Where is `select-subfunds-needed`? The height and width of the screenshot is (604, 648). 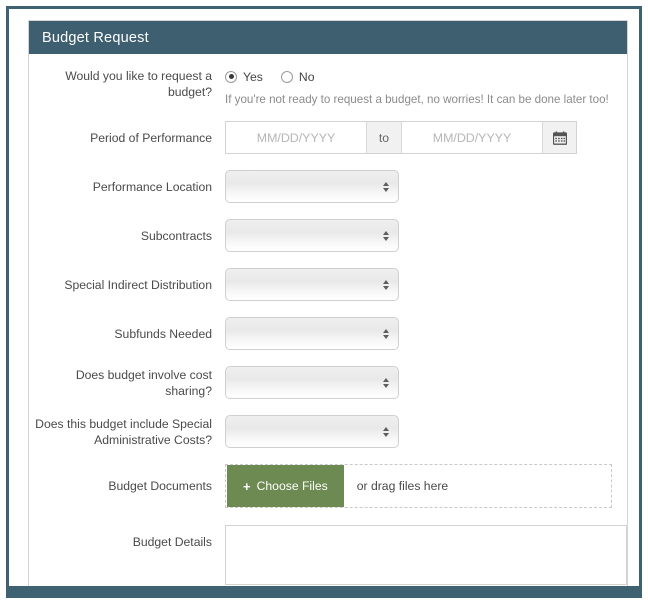
select-subfunds-needed is located at coordinates (312, 333).